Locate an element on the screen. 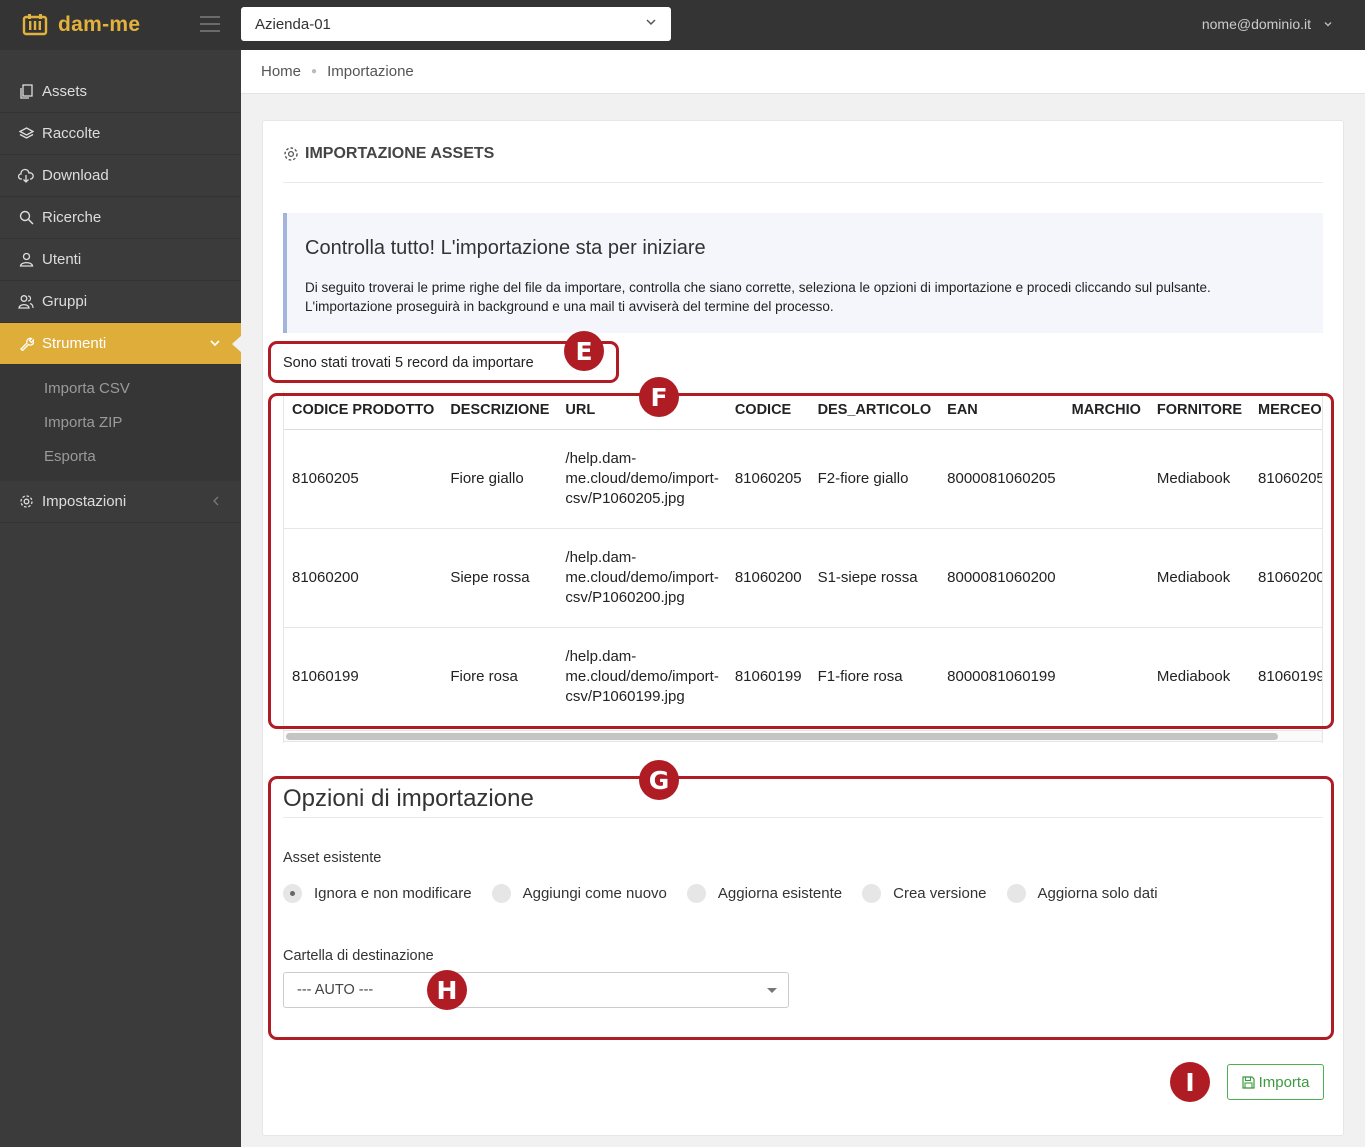 The width and height of the screenshot is (1365, 1147). sidebar-item-strumenti: Strumenti is located at coordinates (121, 344).